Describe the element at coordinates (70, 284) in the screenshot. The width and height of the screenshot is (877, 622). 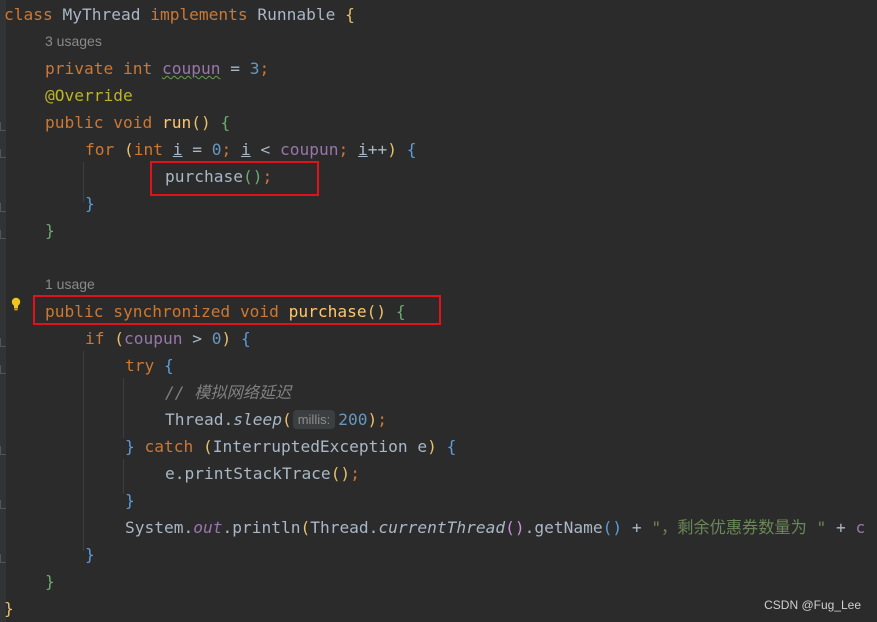
I see `usages-hint: 1 usage` at that location.